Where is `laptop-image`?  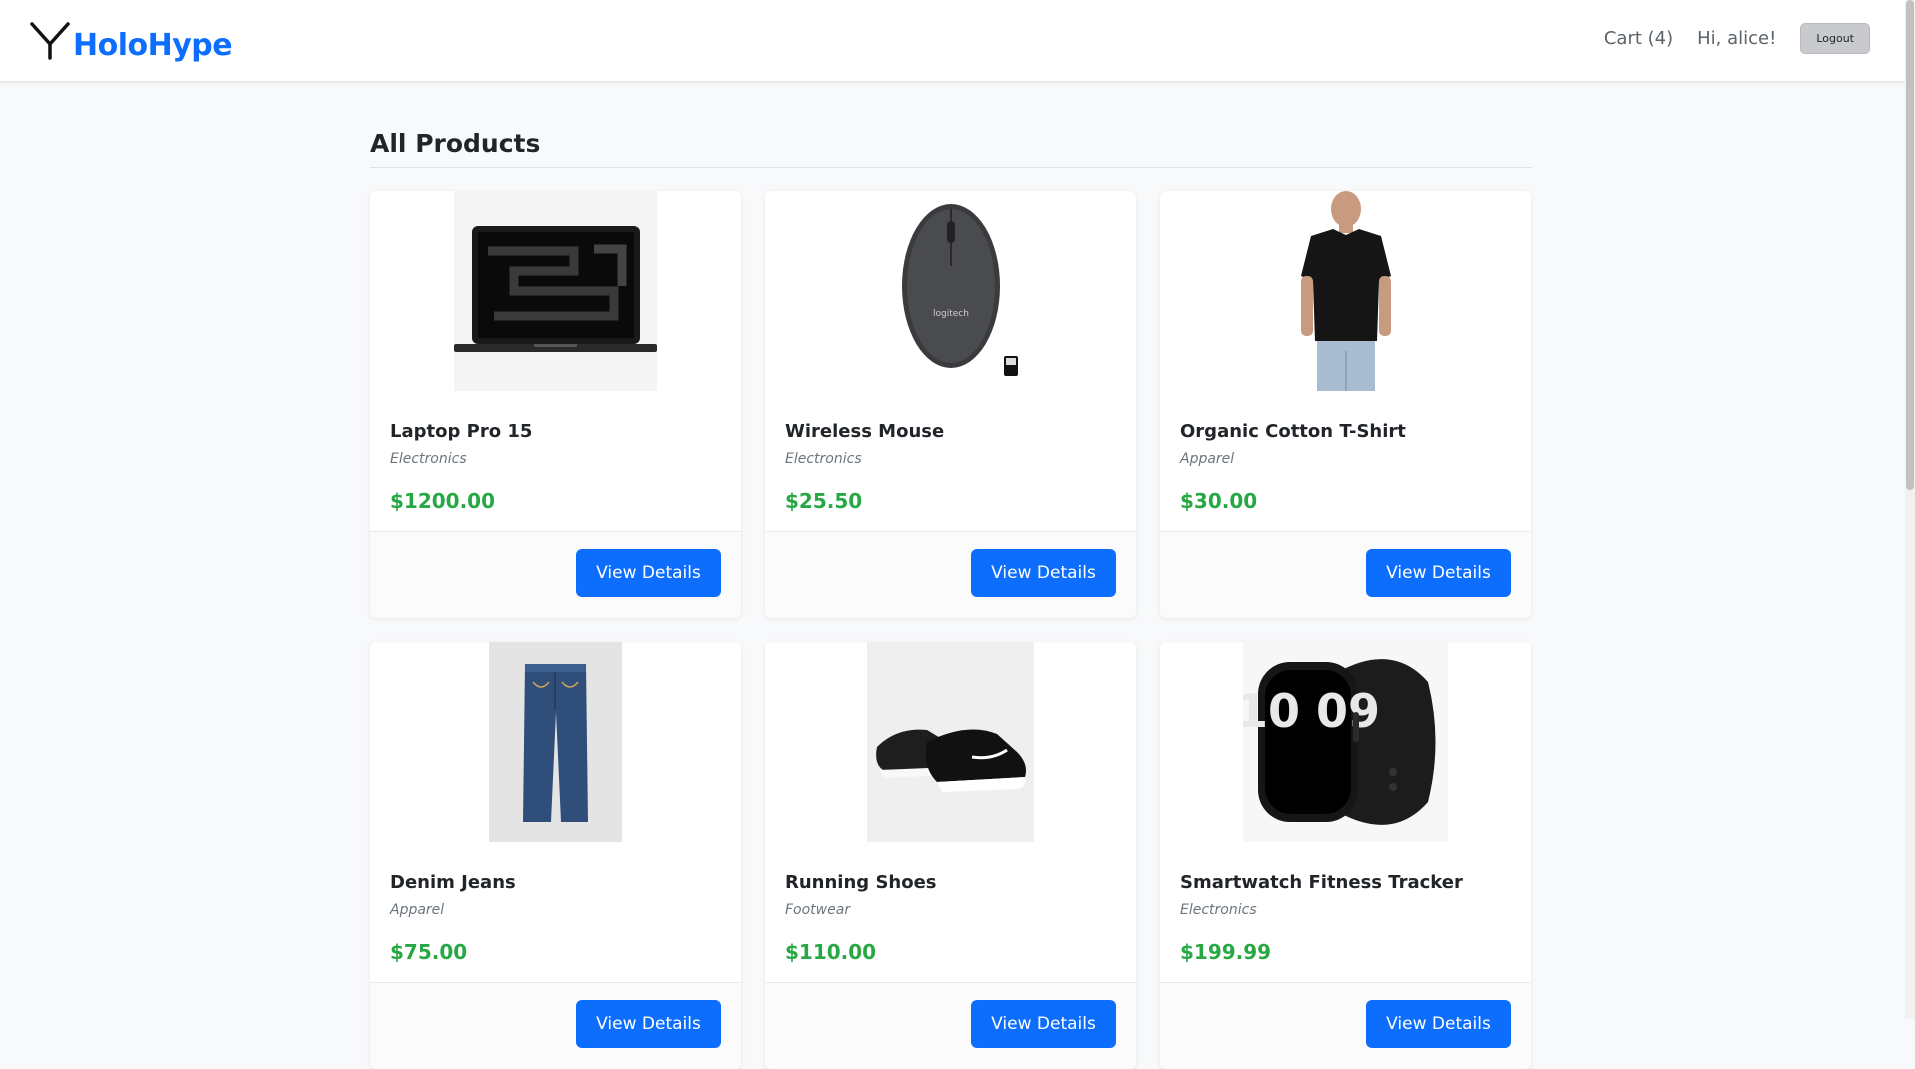 laptop-image is located at coordinates (555, 291).